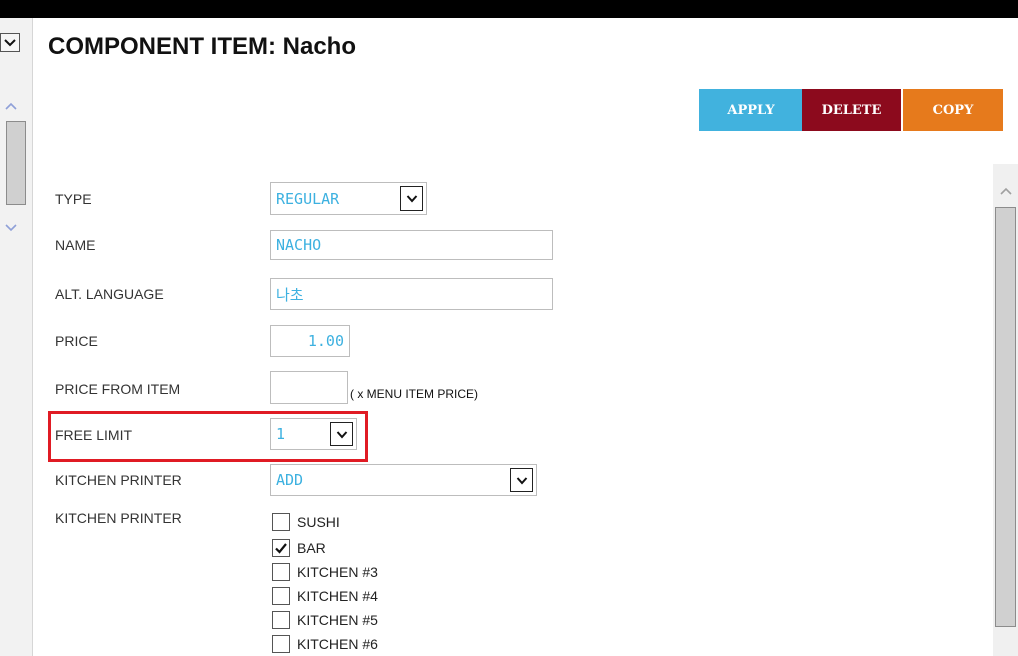 This screenshot has width=1018, height=656. What do you see at coordinates (403, 480) in the screenshot?
I see `kitchen-printer-select: ADD` at bounding box center [403, 480].